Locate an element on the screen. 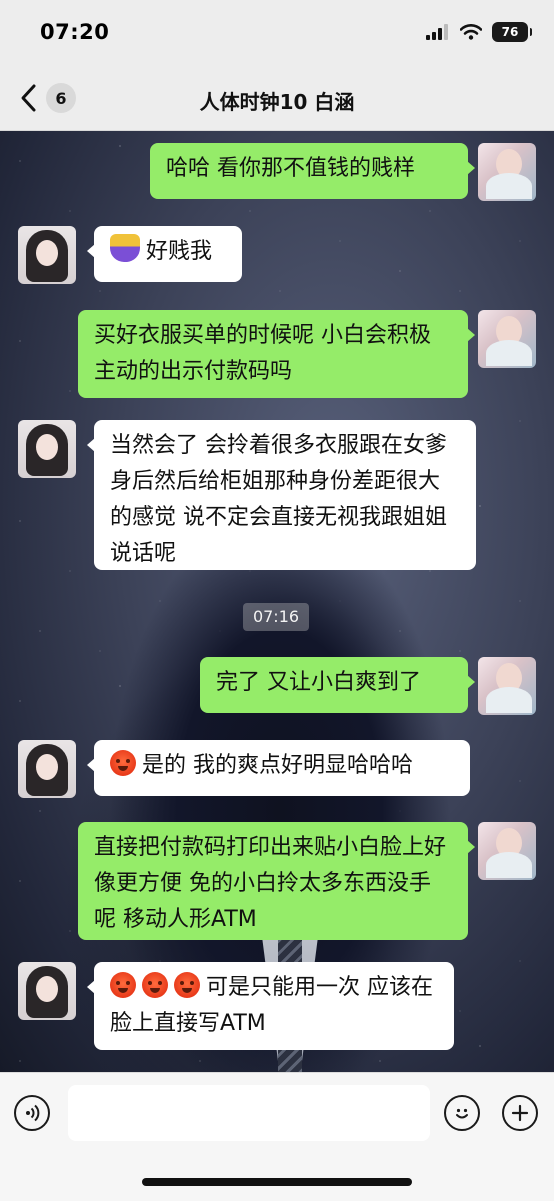 This screenshot has width=554, height=1201. status-icons: 76 is located at coordinates (479, 32).